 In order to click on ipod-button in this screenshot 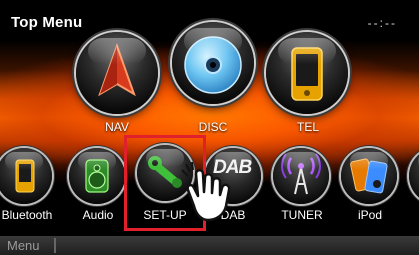, I will do `click(369, 176)`.